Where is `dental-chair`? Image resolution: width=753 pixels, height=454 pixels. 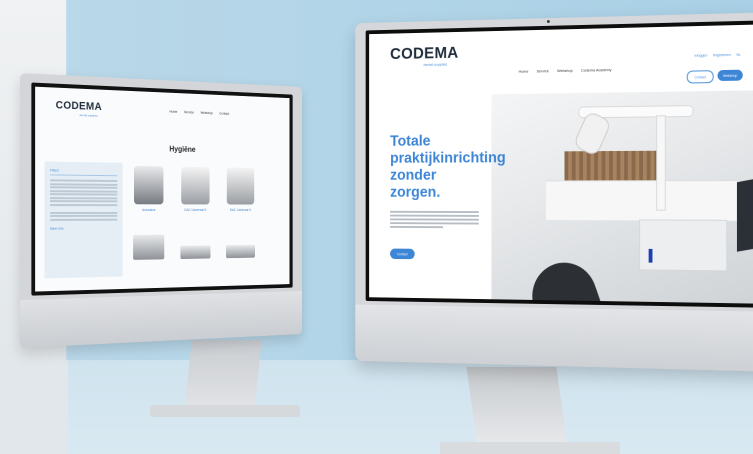 dental-chair is located at coordinates (565, 280).